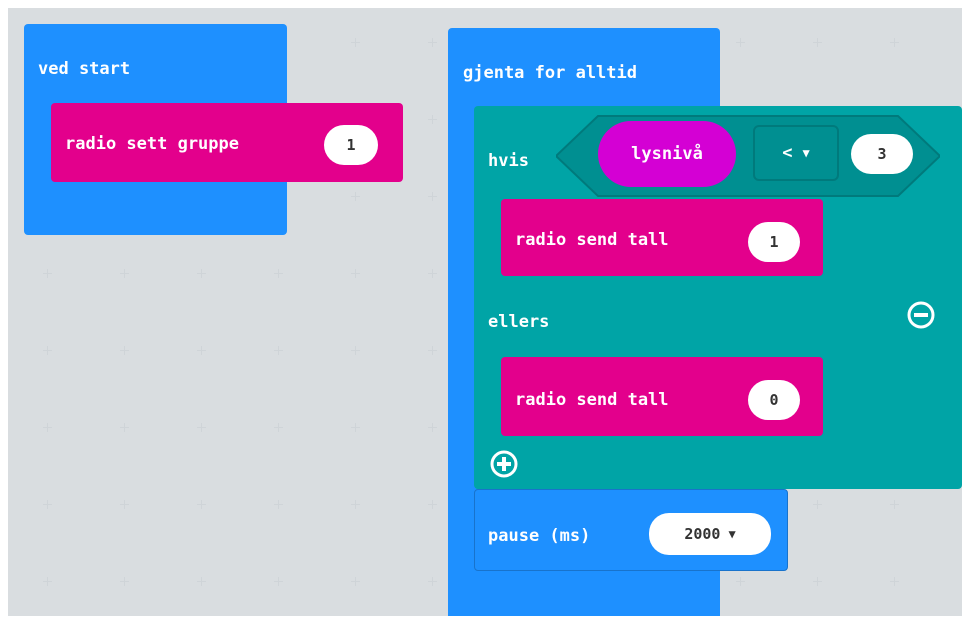  I want to click on pause-duration-value: 2000, so click(702, 534).